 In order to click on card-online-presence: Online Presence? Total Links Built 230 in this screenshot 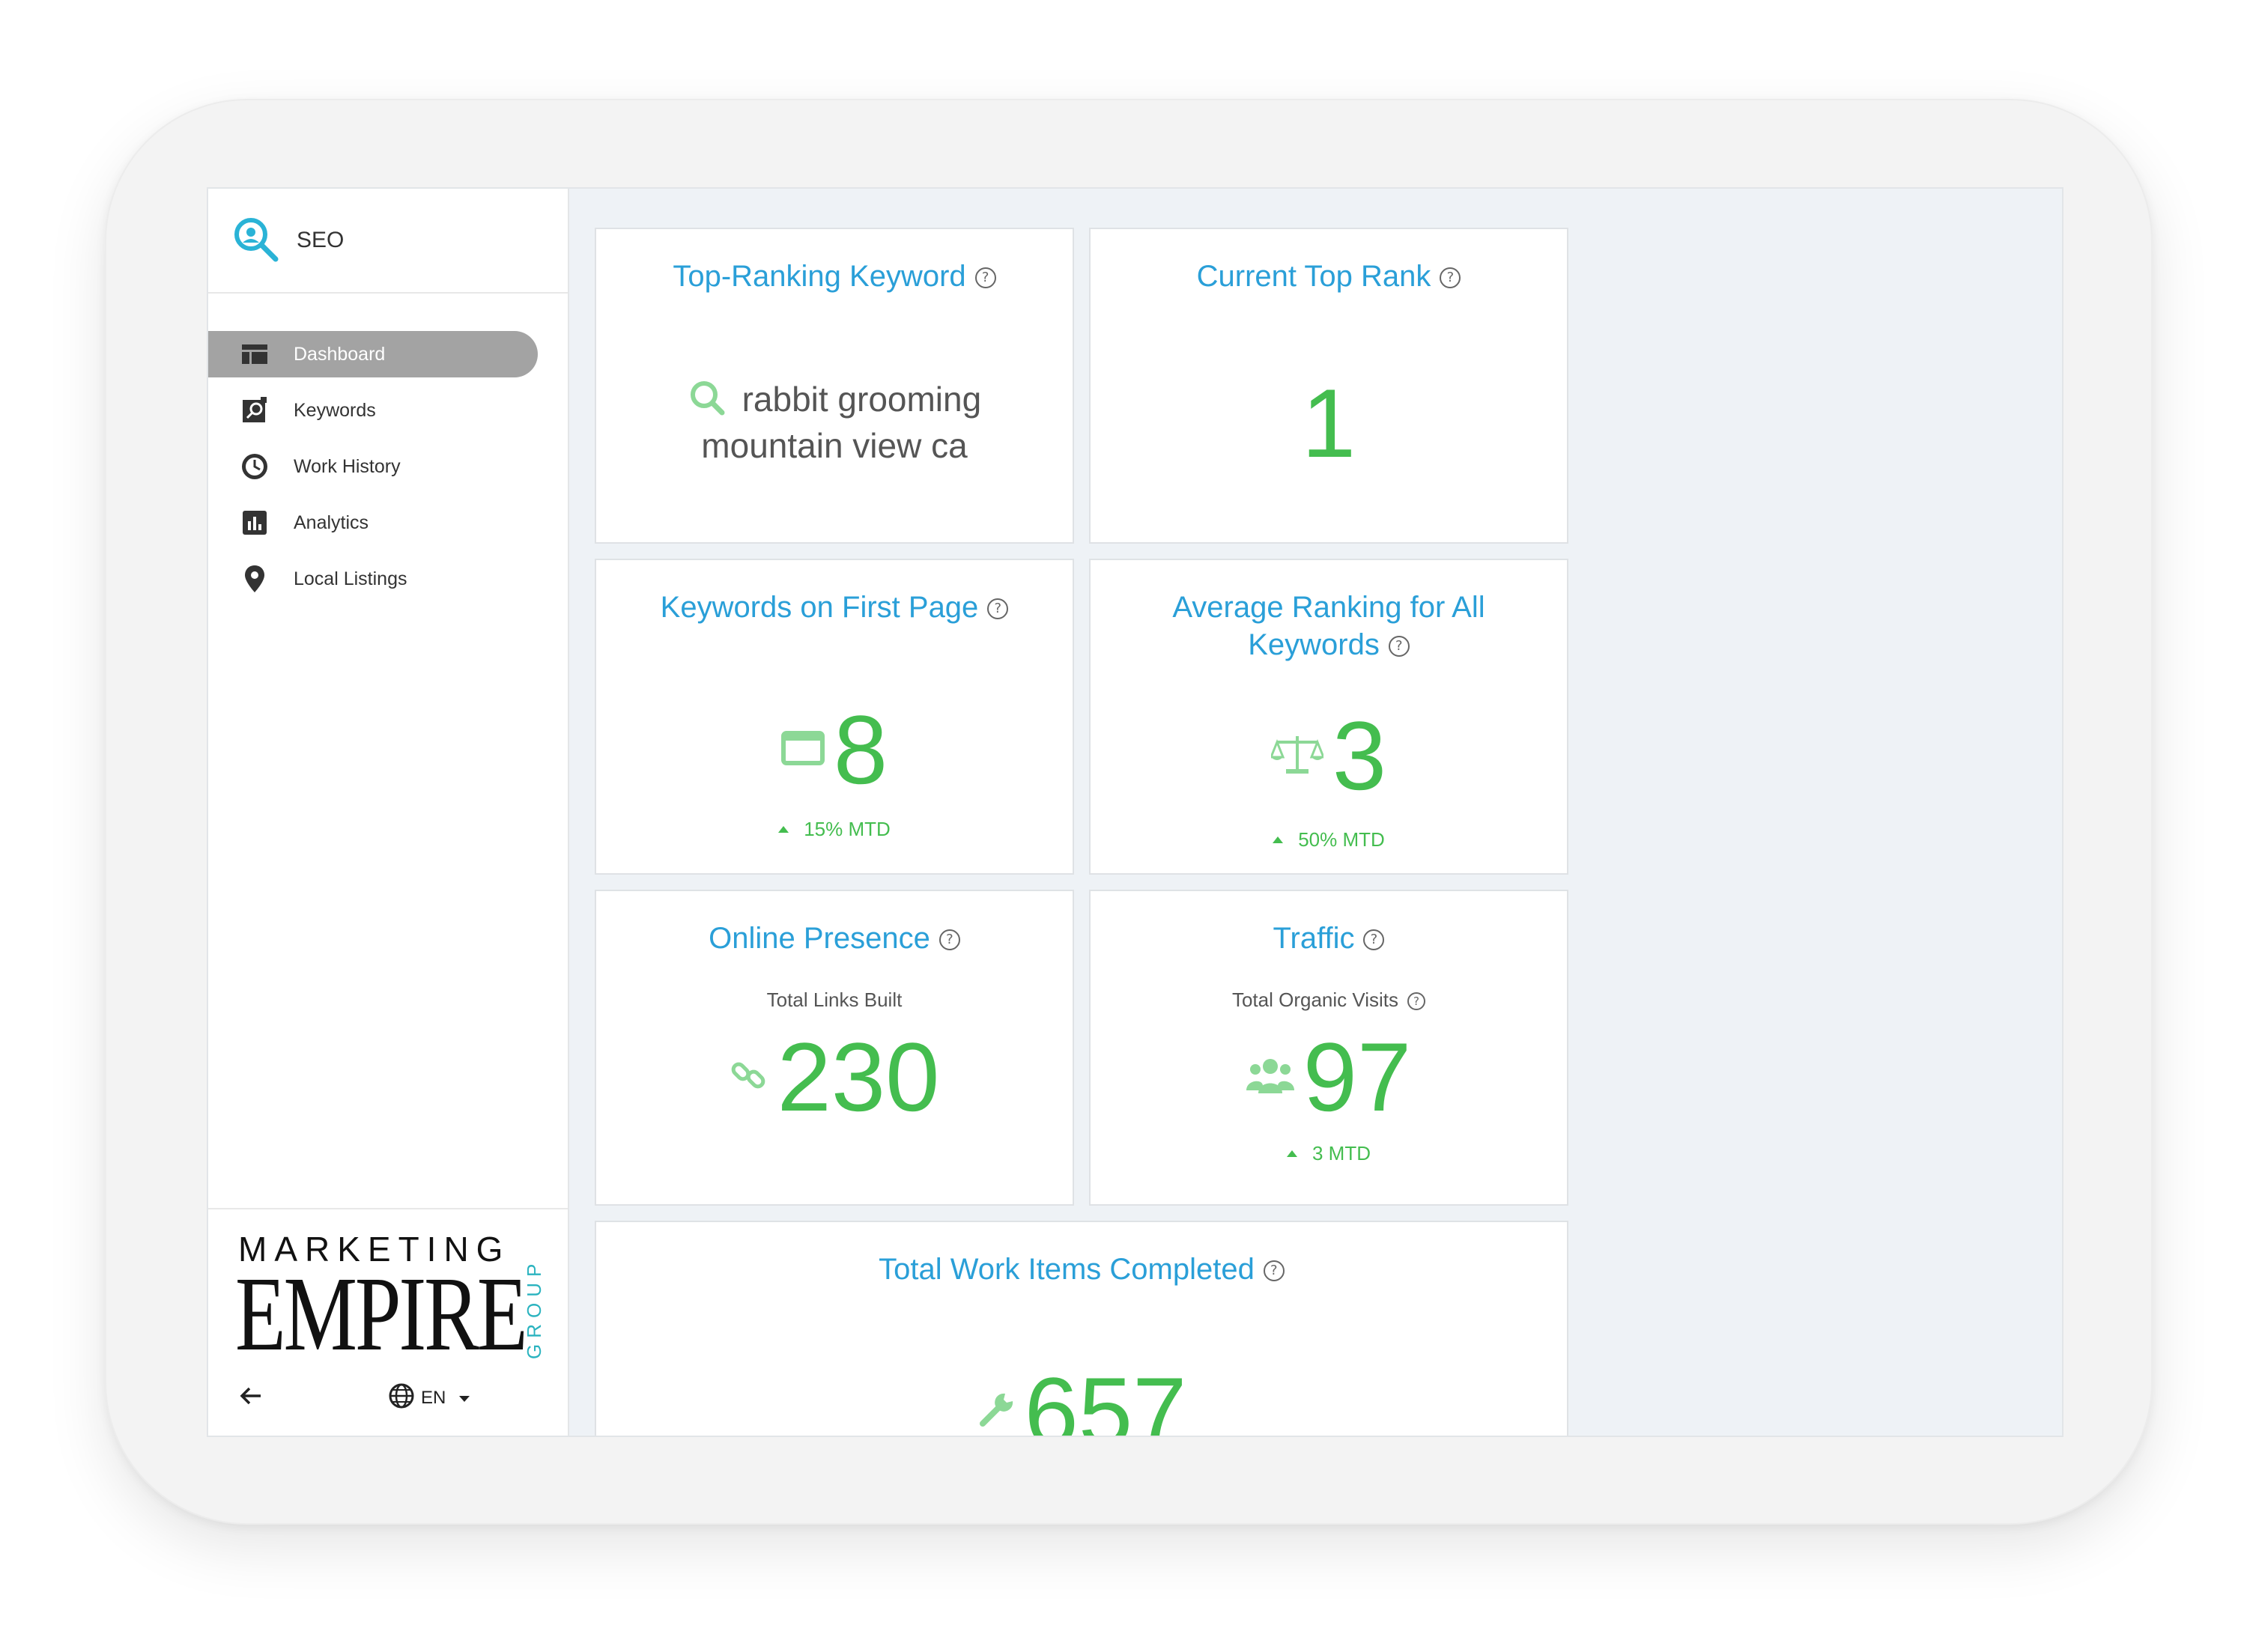, I will do `click(834, 1048)`.